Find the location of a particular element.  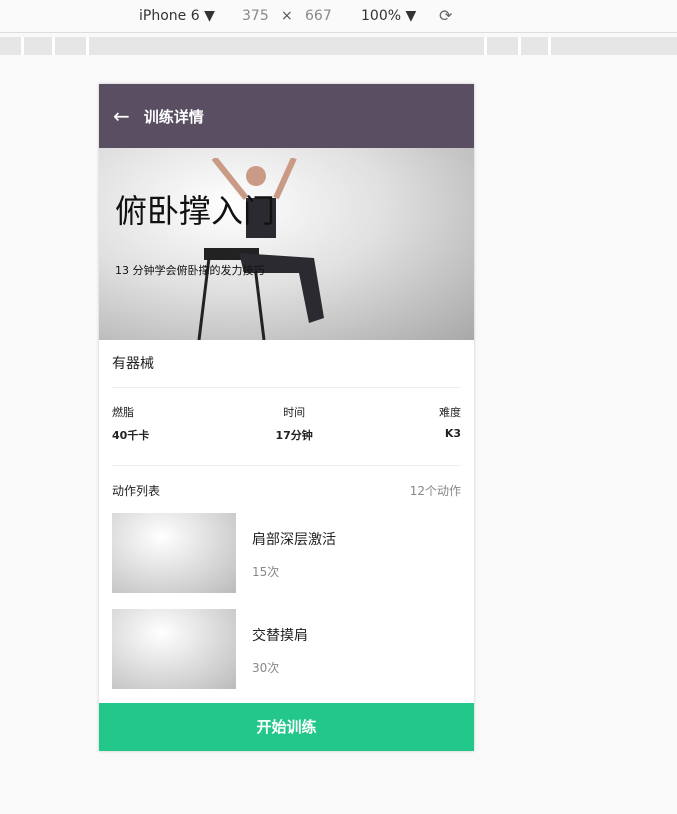

stat-time: 时间 17分钟 is located at coordinates (294, 423).